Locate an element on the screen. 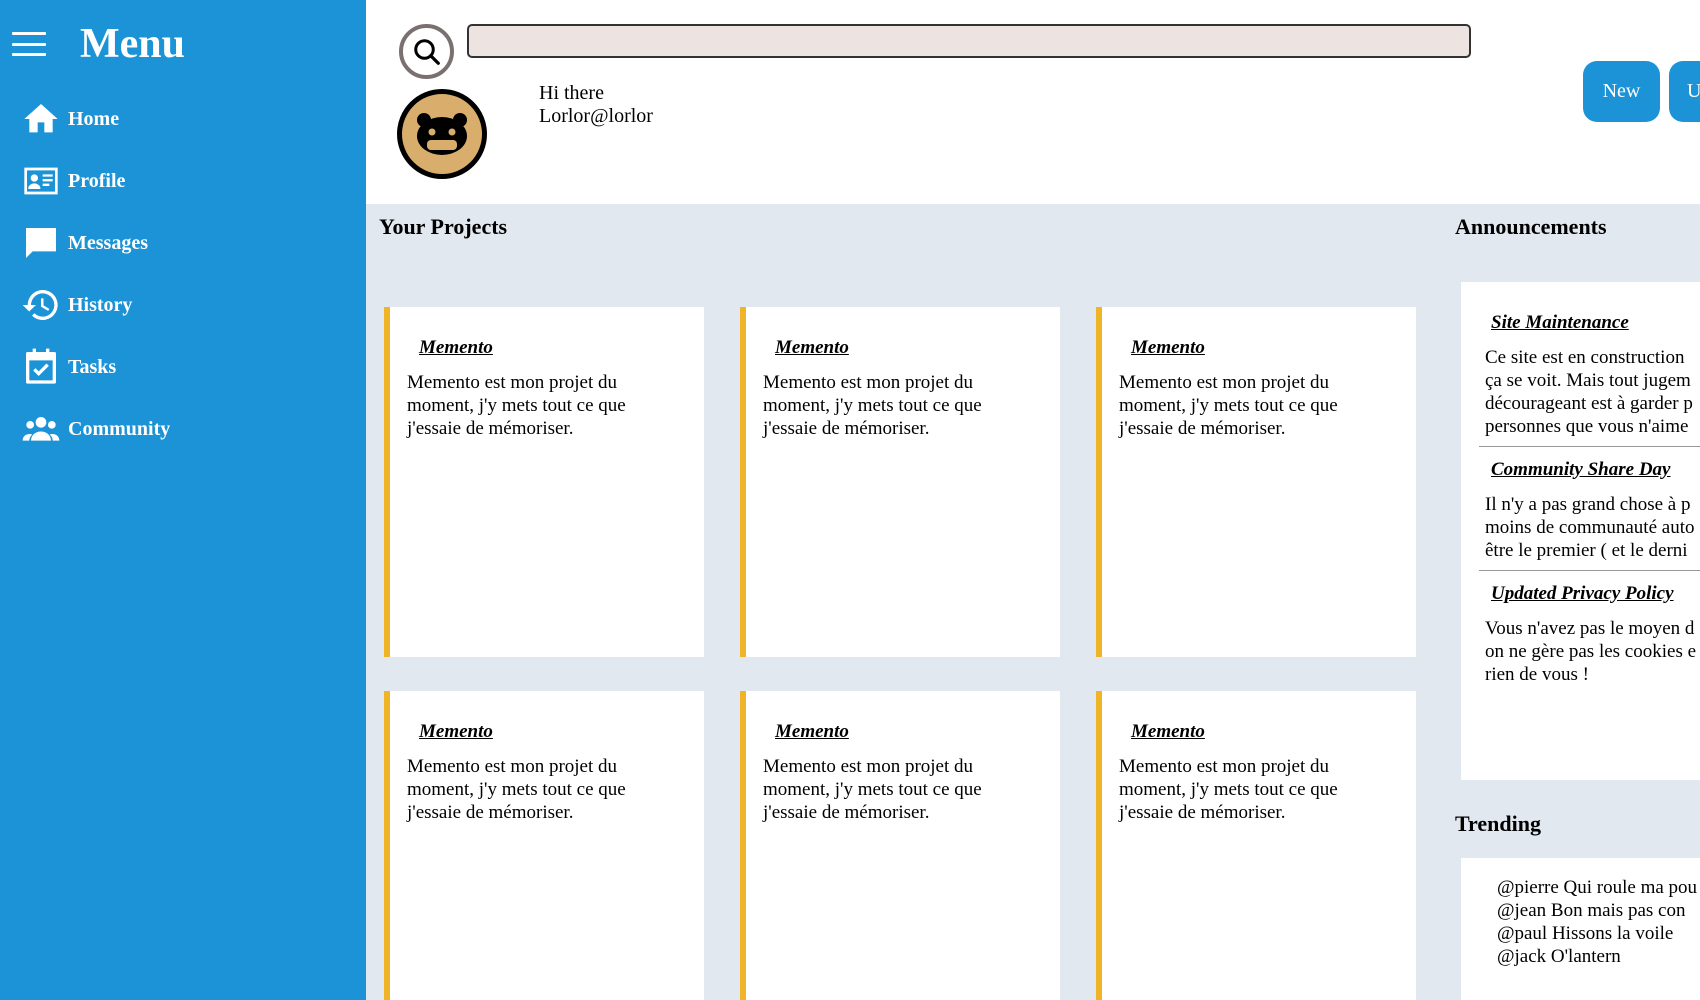 Image resolution: width=1700 pixels, height=1000 pixels. sidebar-item-profile: Profile is located at coordinates (183, 181).